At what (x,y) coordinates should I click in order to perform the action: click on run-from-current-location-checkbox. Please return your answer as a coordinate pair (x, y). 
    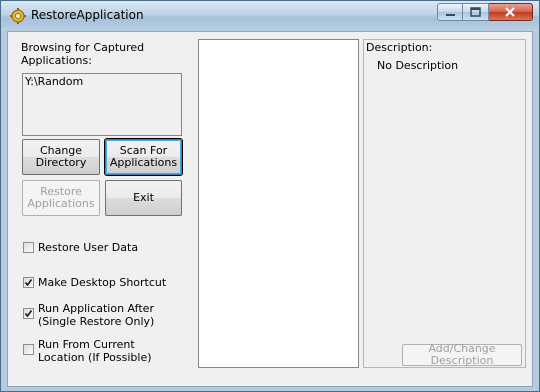
    Looking at the image, I should click on (28, 349).